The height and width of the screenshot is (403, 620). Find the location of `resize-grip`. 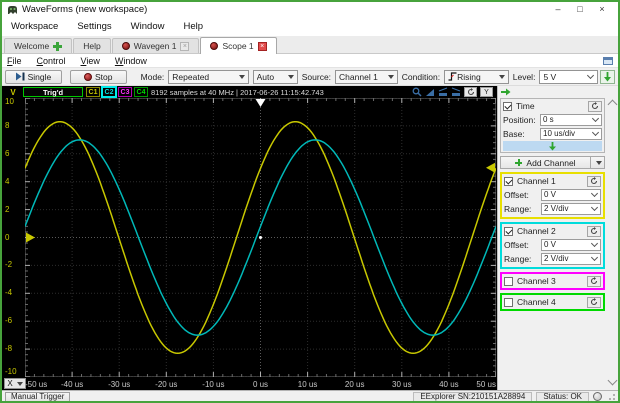

resize-grip is located at coordinates (611, 396).